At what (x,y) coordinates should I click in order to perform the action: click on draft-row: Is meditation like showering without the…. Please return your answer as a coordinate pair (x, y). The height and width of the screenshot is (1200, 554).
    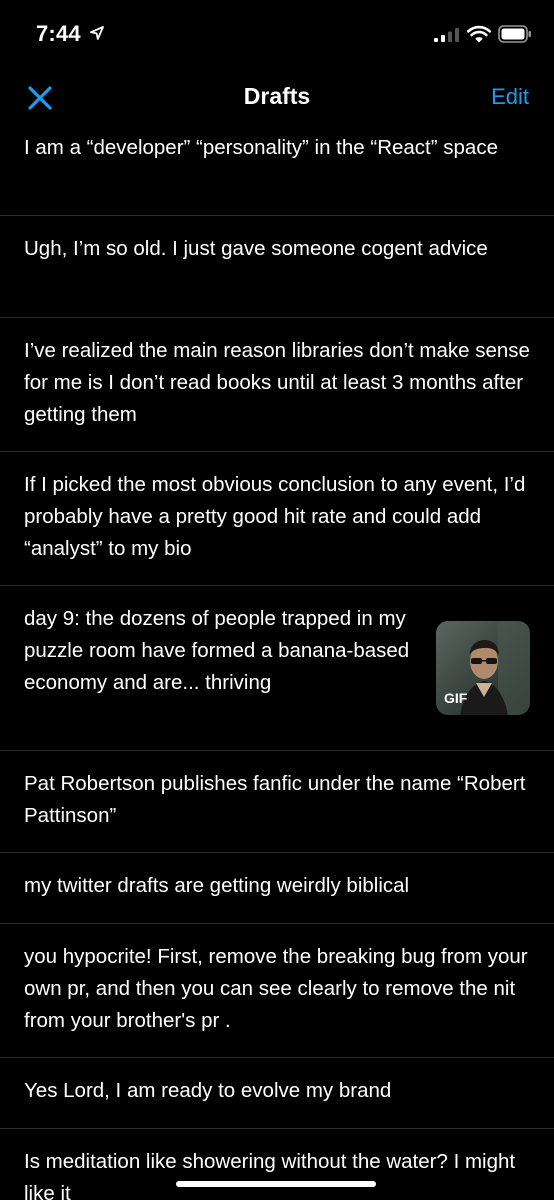
    Looking at the image, I should click on (277, 1164).